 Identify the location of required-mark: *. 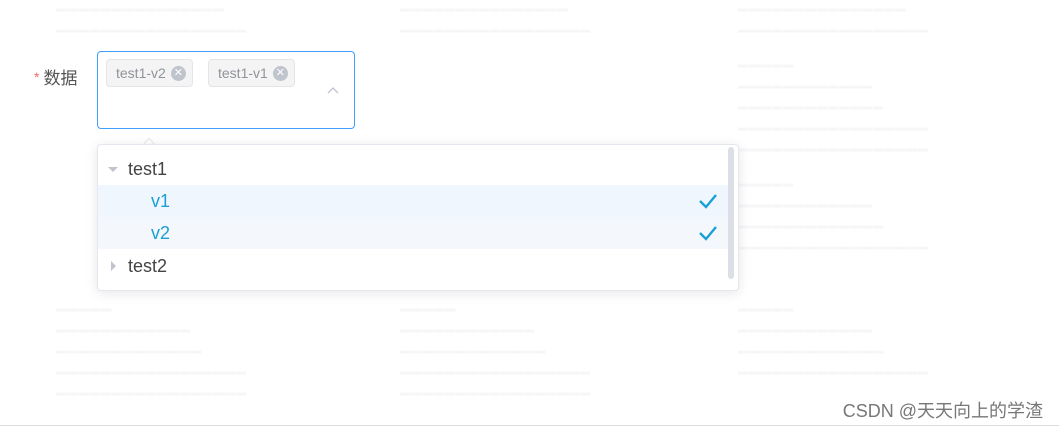
(37, 77).